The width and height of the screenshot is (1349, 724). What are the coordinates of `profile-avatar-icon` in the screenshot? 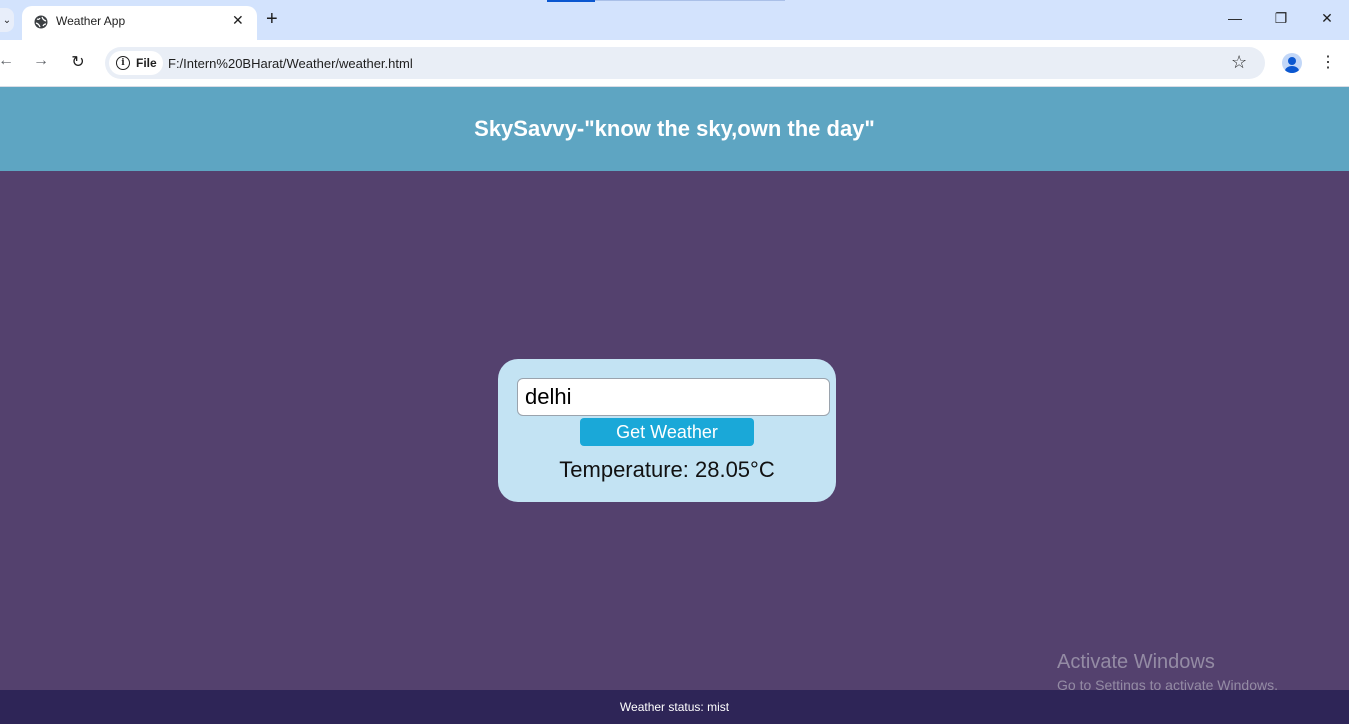 It's located at (1292, 63).